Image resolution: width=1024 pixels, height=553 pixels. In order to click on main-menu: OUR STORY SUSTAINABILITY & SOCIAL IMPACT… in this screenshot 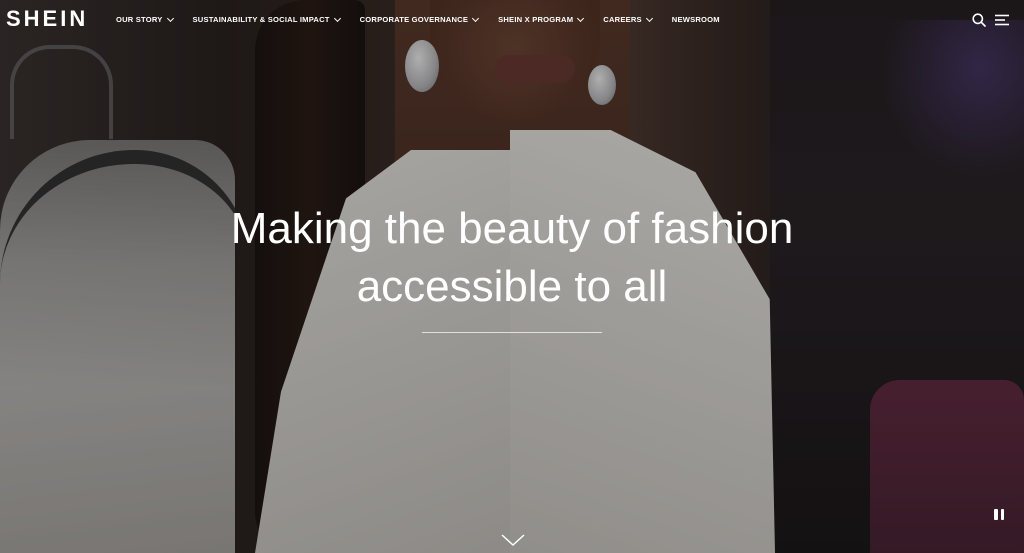, I will do `click(418, 20)`.